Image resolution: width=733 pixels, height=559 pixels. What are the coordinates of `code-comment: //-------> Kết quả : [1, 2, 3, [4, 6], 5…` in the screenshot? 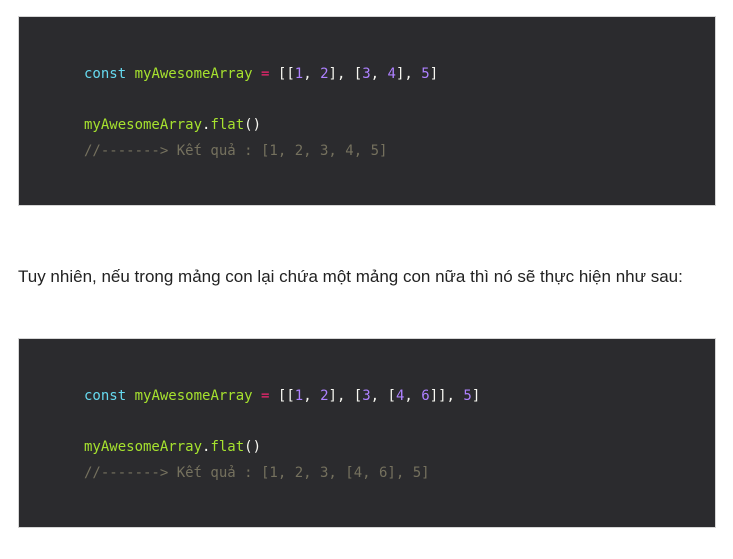 It's located at (257, 473).